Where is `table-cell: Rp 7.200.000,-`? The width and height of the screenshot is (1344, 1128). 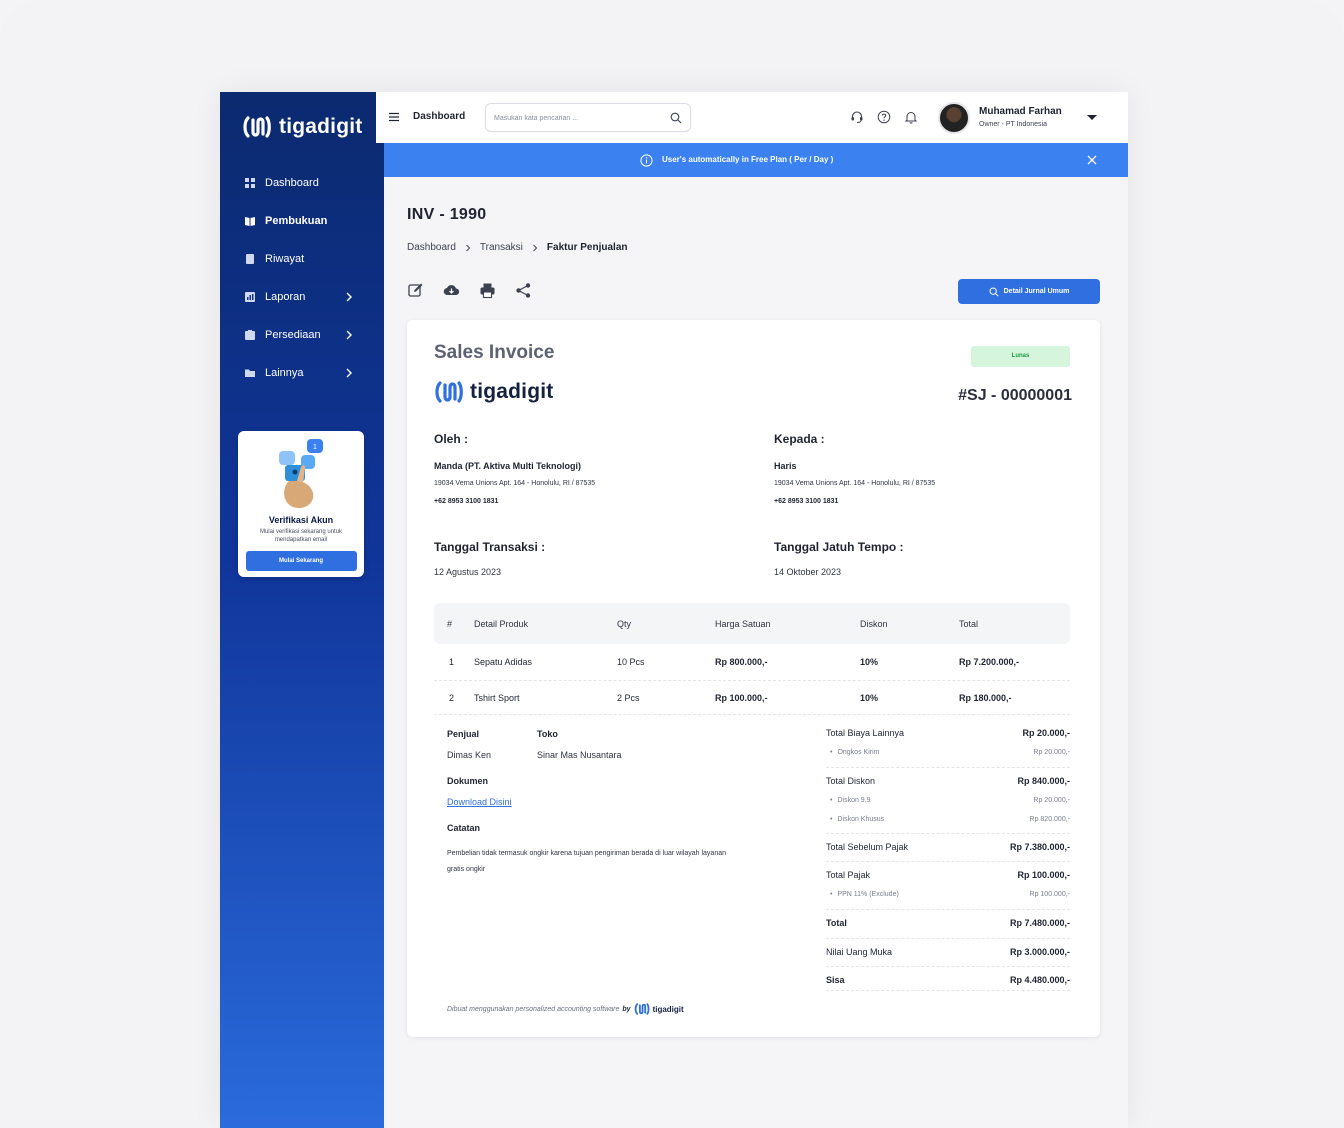 table-cell: Rp 7.200.000,- is located at coordinates (989, 662).